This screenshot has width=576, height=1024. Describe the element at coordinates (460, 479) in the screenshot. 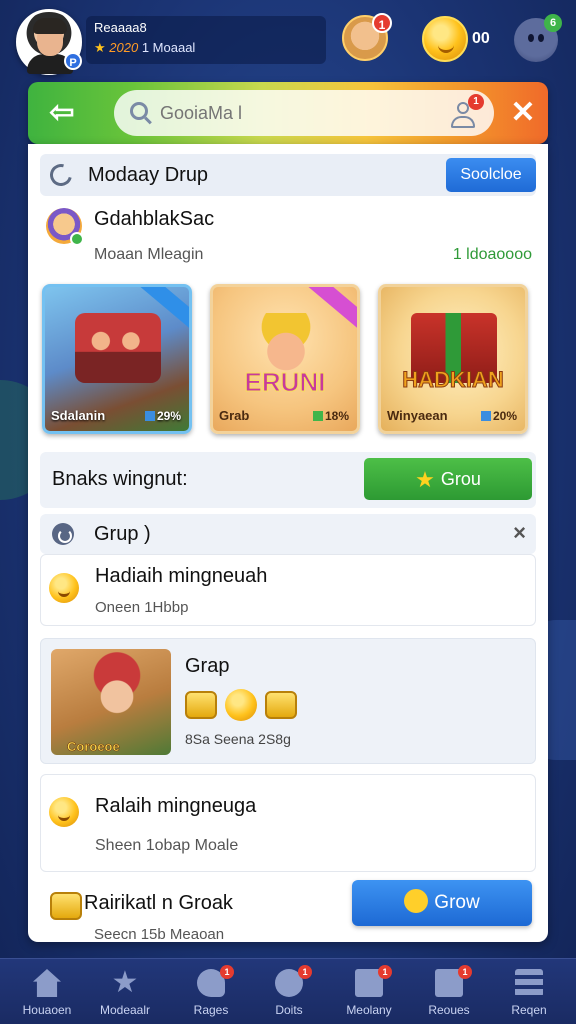

I see `group-button-label: Grou` at that location.